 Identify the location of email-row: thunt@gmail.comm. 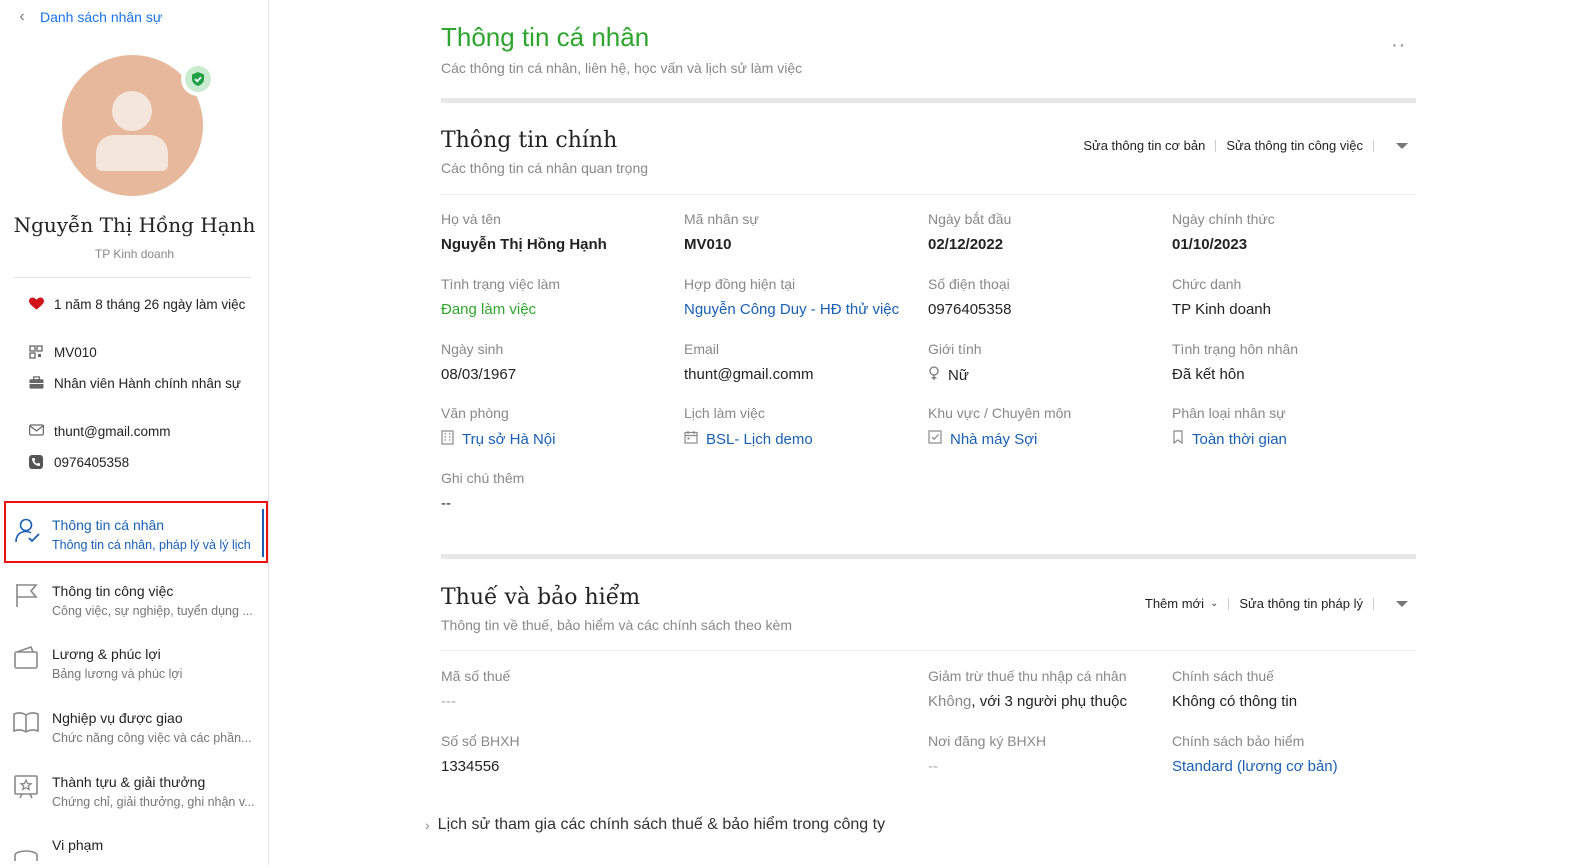
(138, 432).